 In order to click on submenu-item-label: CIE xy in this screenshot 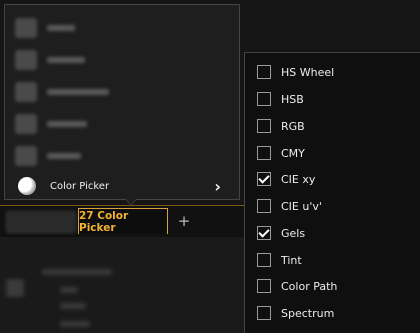, I will do `click(298, 179)`.